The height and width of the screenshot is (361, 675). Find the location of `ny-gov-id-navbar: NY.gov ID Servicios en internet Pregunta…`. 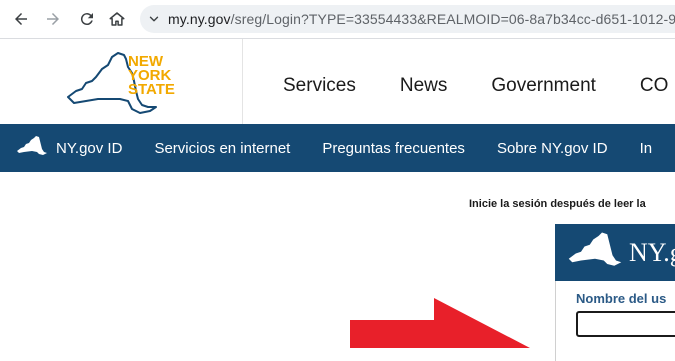

ny-gov-id-navbar: NY.gov ID Servicios en internet Pregunta… is located at coordinates (337, 148).